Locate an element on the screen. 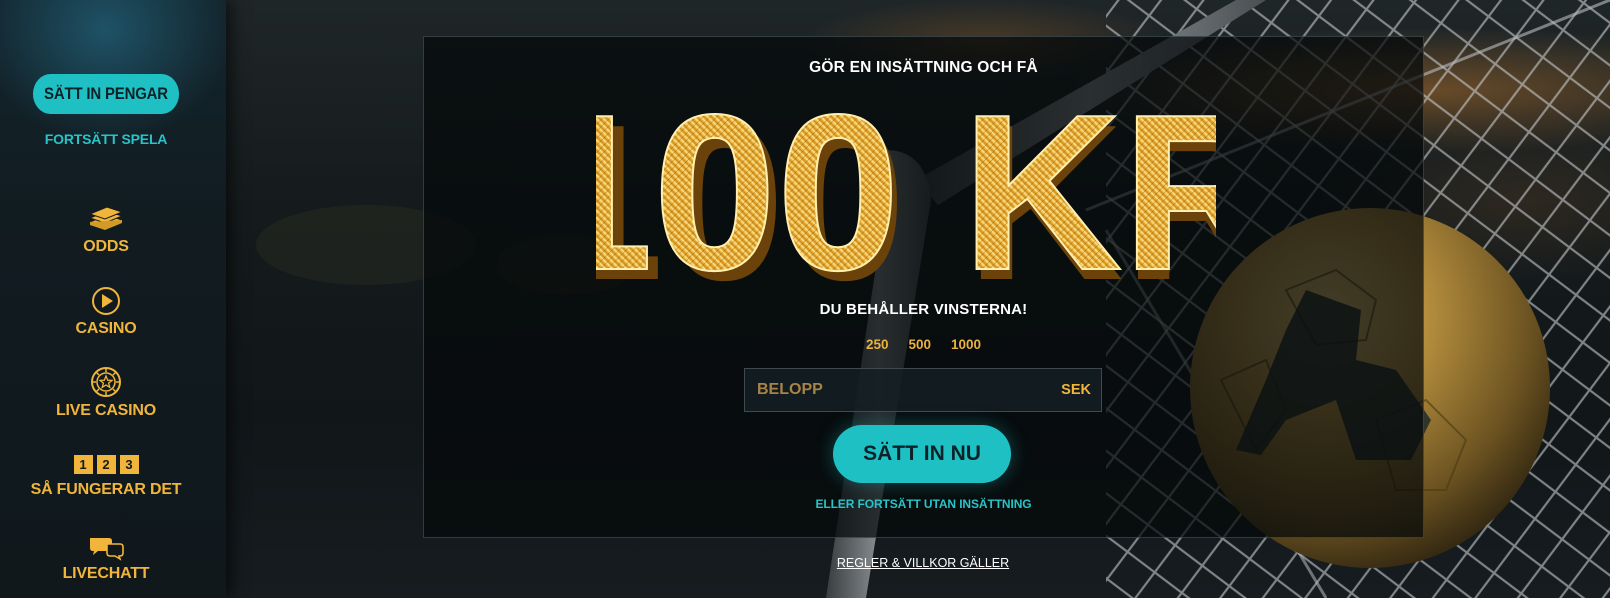 The width and height of the screenshot is (1610, 598). continue-playing-link: FORTSÄTT SPELA is located at coordinates (106, 139).